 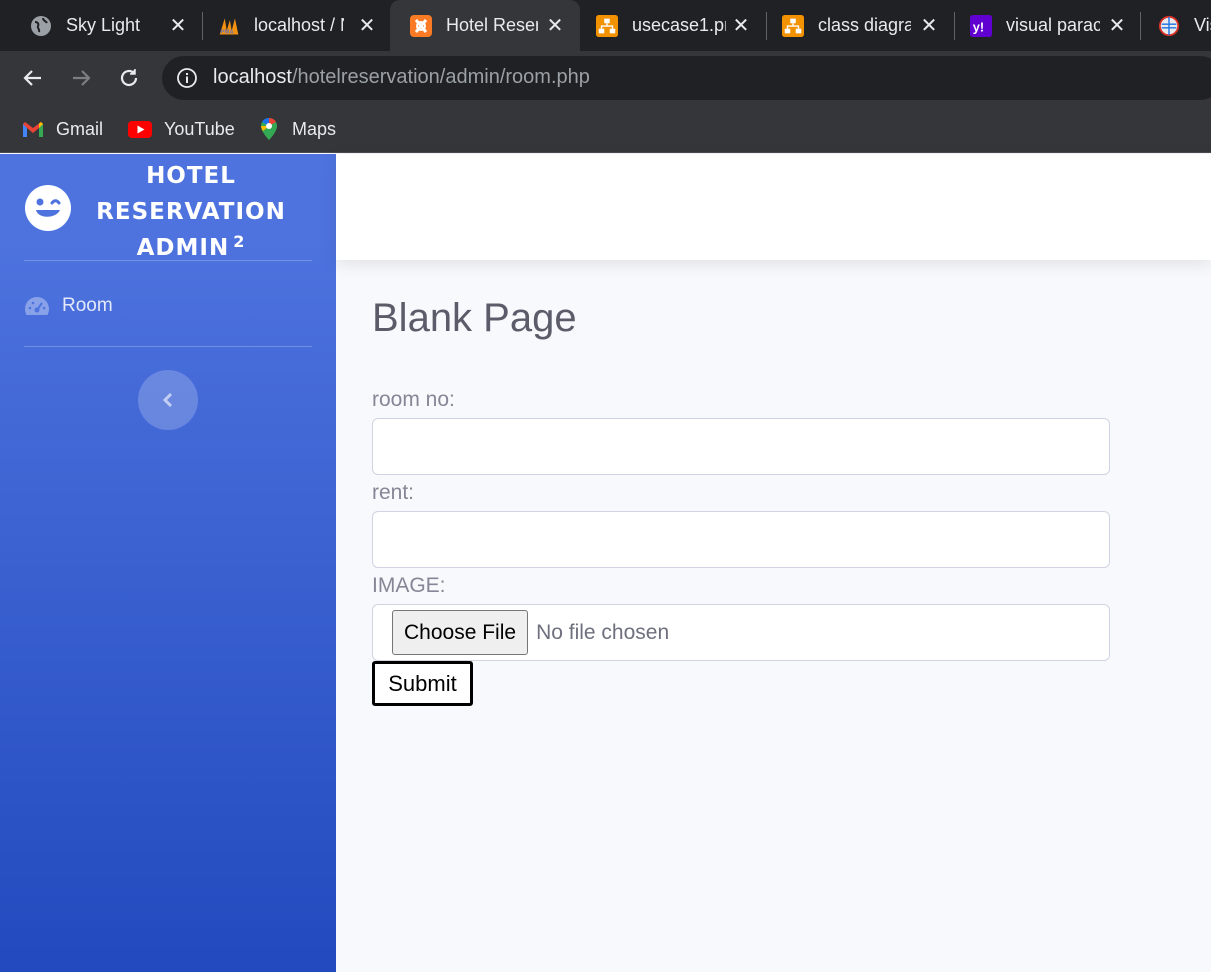 I want to click on tab-class-diagram: class diagra ✕, so click(x=860, y=25).